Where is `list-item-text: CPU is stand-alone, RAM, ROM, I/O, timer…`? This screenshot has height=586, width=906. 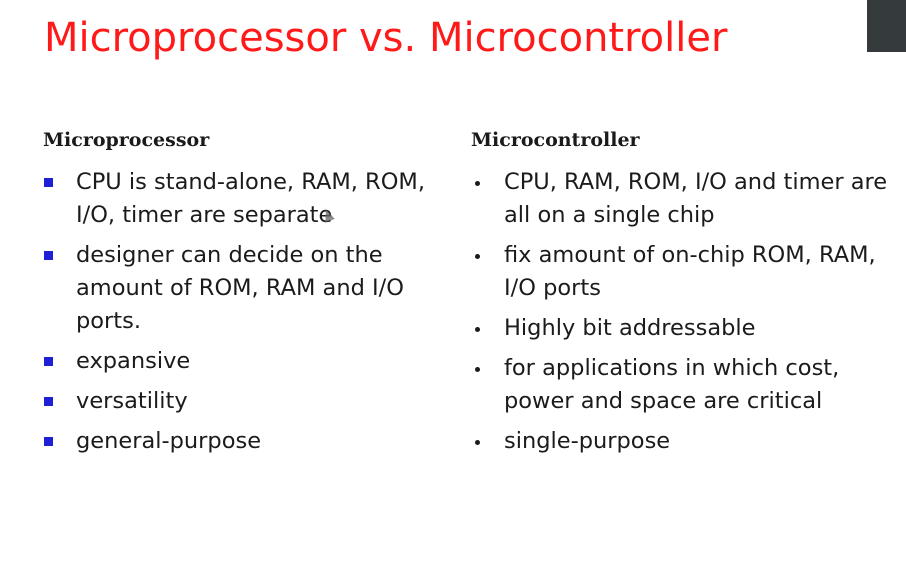
list-item-text: CPU is stand-alone, RAM, ROM, I/O, timer… is located at coordinates (250, 198).